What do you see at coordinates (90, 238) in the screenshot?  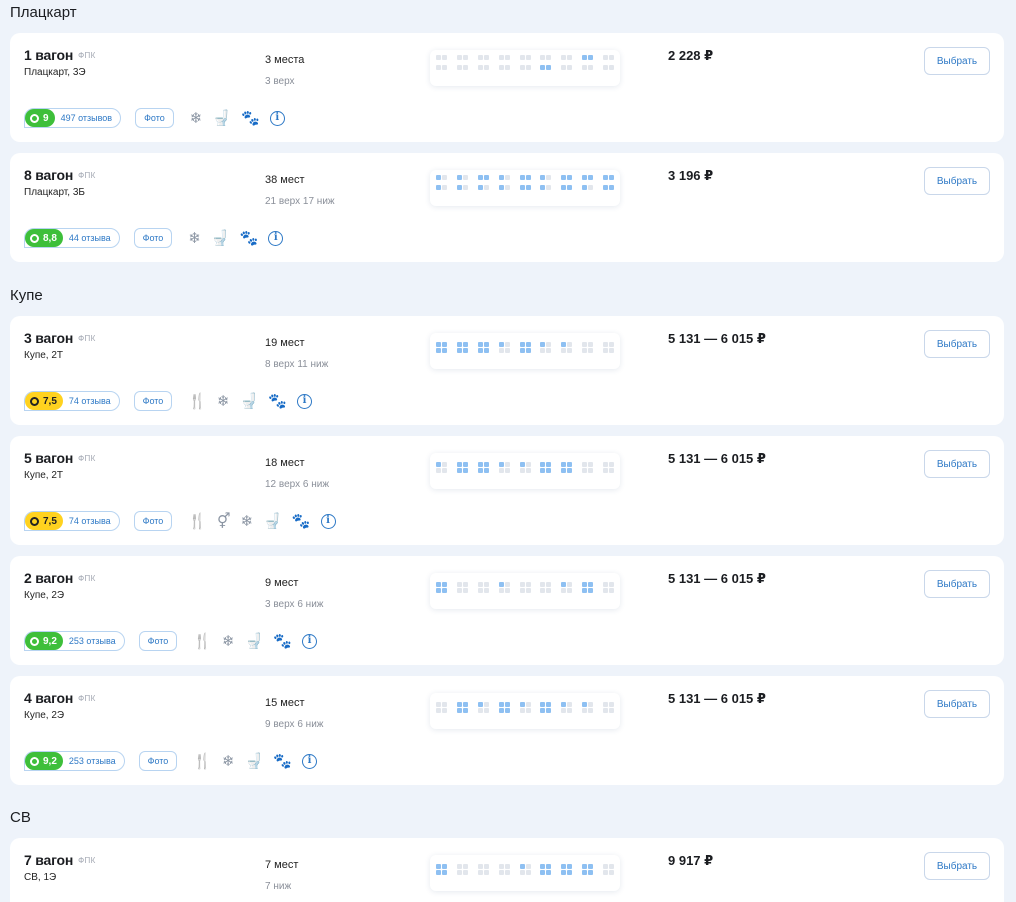 I see `reviews-link: 44 отзыва` at bounding box center [90, 238].